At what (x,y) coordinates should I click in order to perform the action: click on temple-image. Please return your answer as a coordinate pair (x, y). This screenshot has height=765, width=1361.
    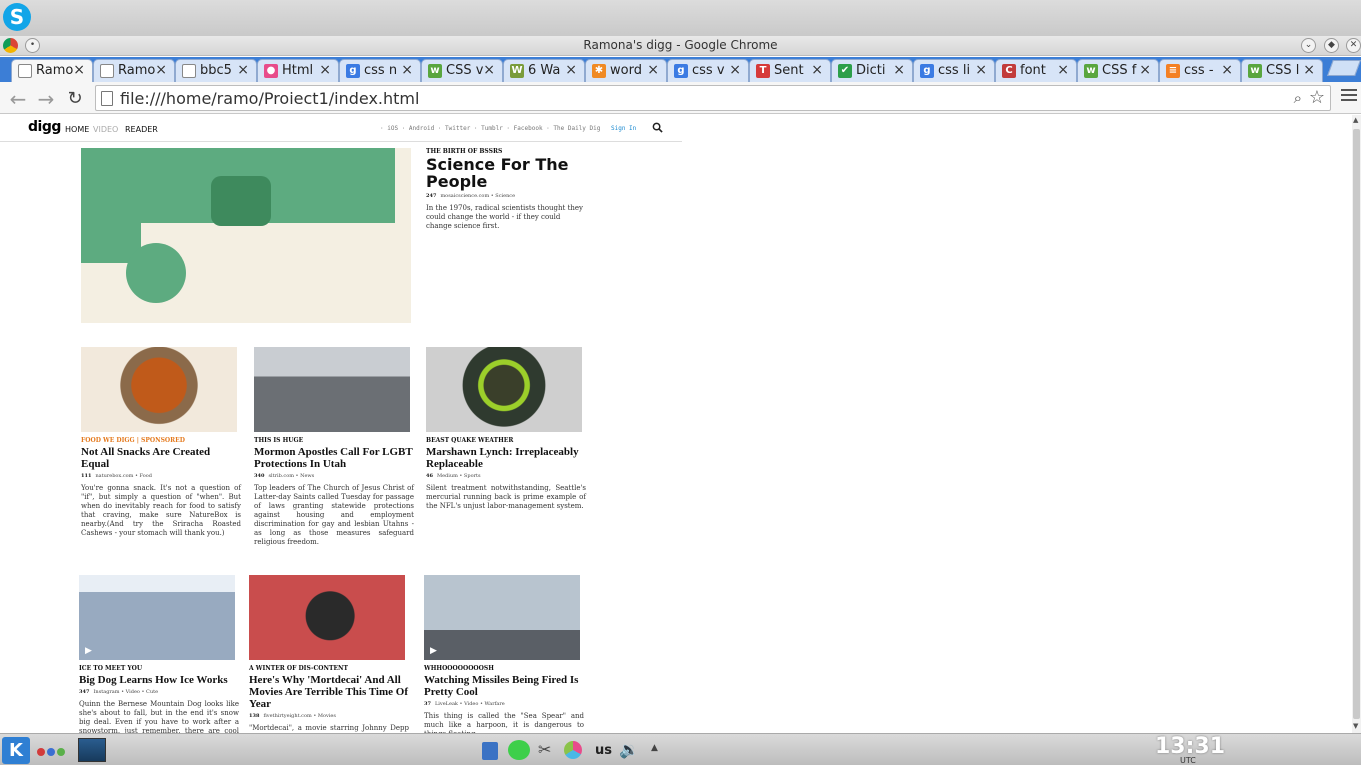
    Looking at the image, I should click on (332, 389).